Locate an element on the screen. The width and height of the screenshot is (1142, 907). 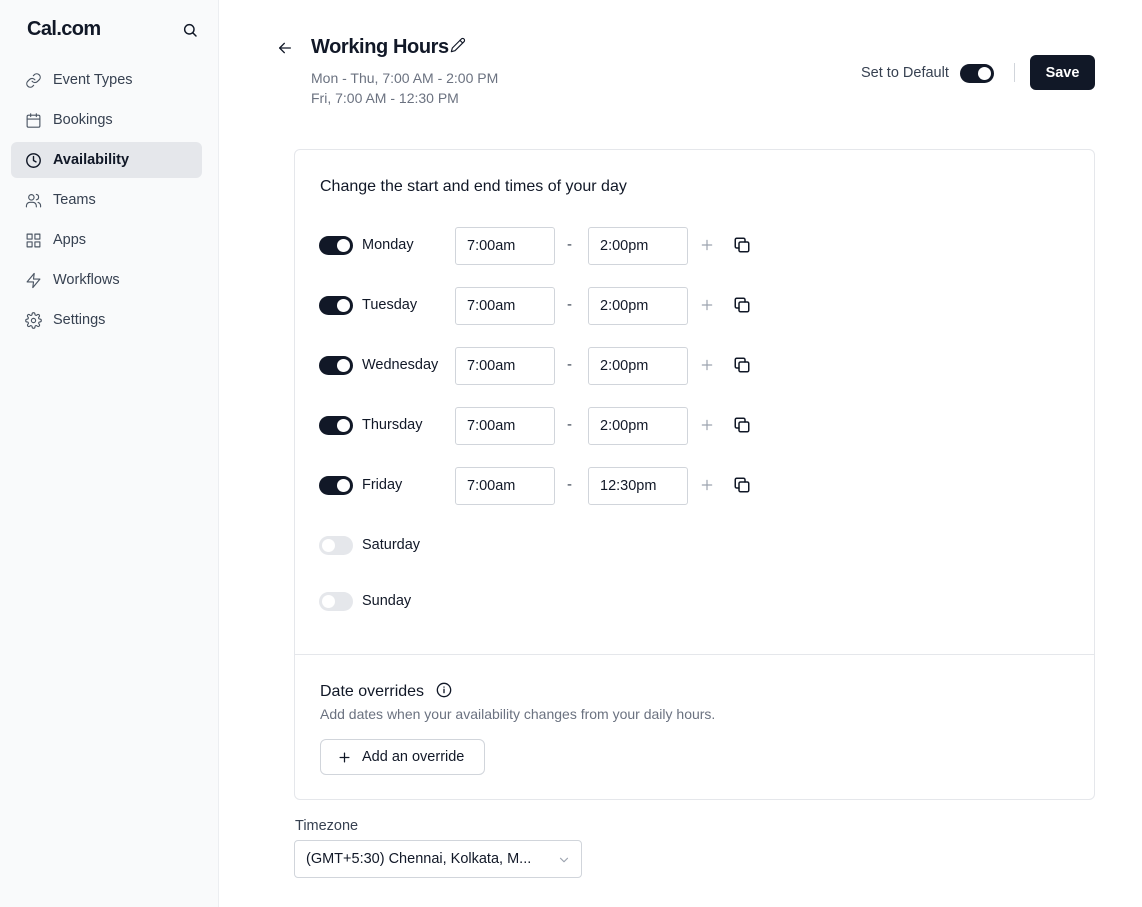
sidebar-item-teams: Teams is located at coordinates (106, 200).